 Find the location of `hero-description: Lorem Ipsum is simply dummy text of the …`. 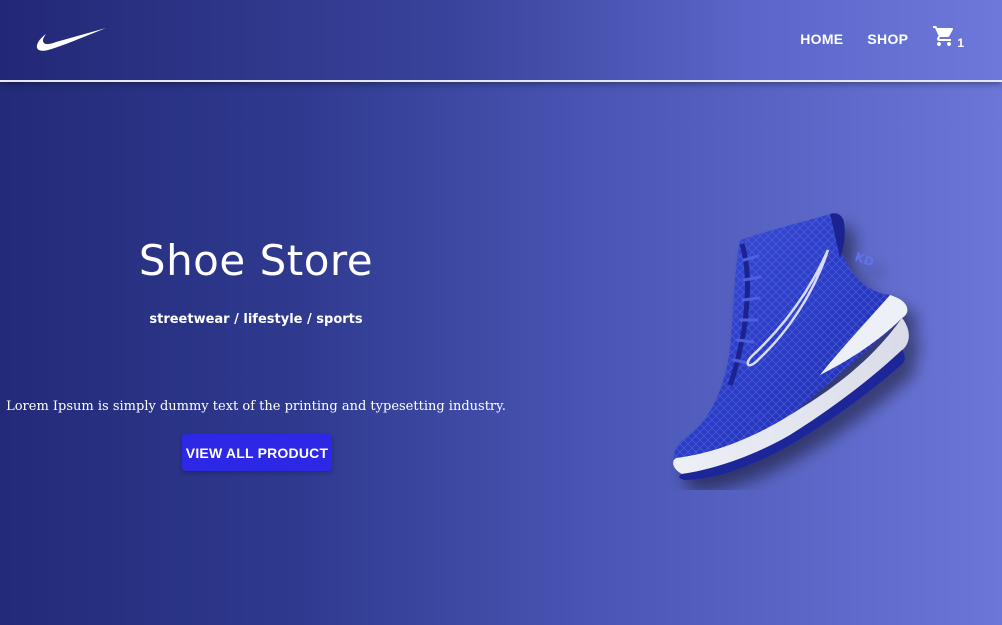

hero-description: Lorem Ipsum is simply dummy text of the … is located at coordinates (256, 406).